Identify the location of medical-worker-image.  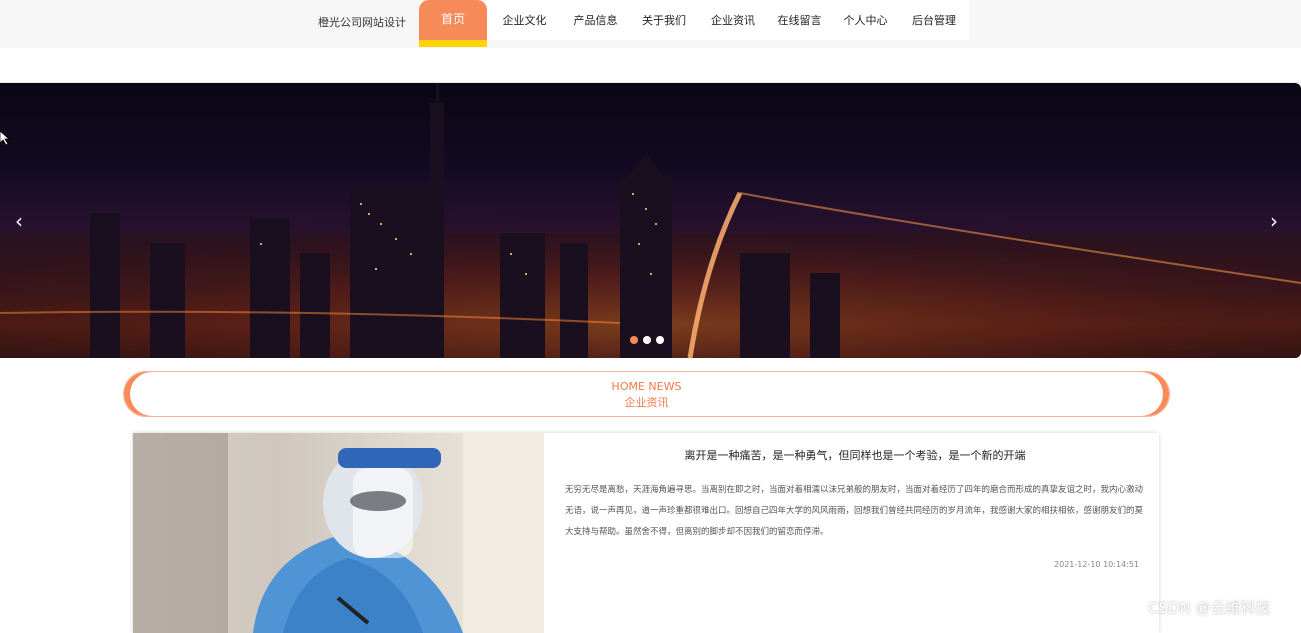
(338, 533).